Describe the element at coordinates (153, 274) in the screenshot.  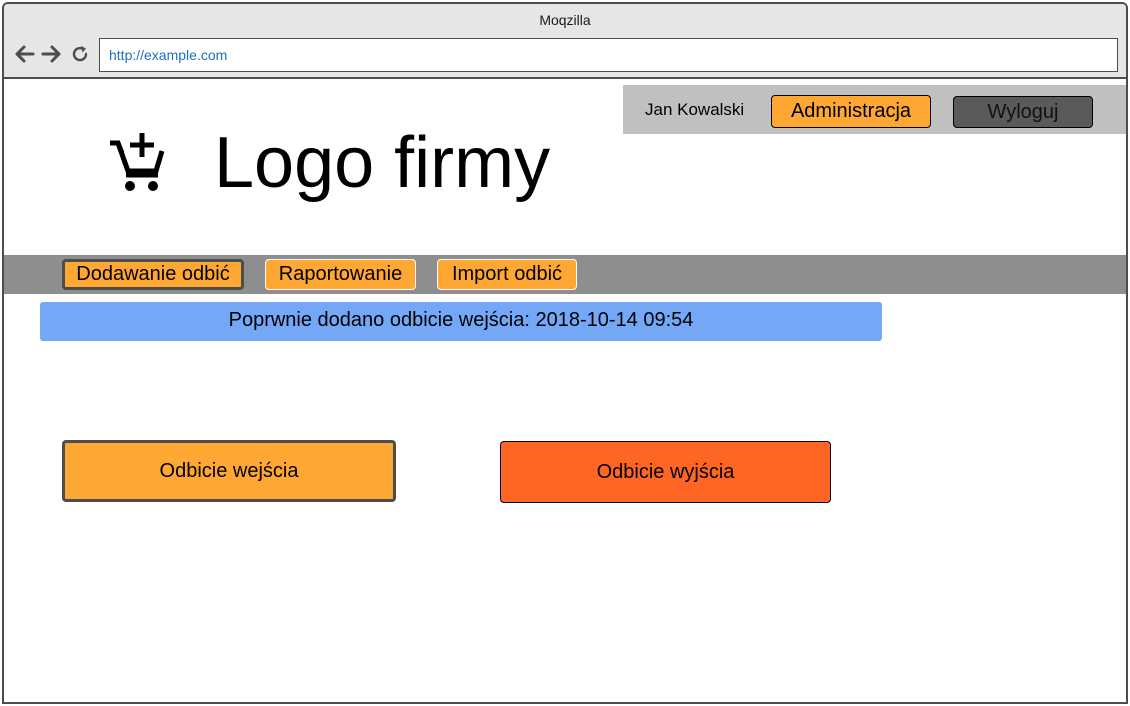
I see `tab-dodawanie-odbic: Dodawanie odbić` at that location.